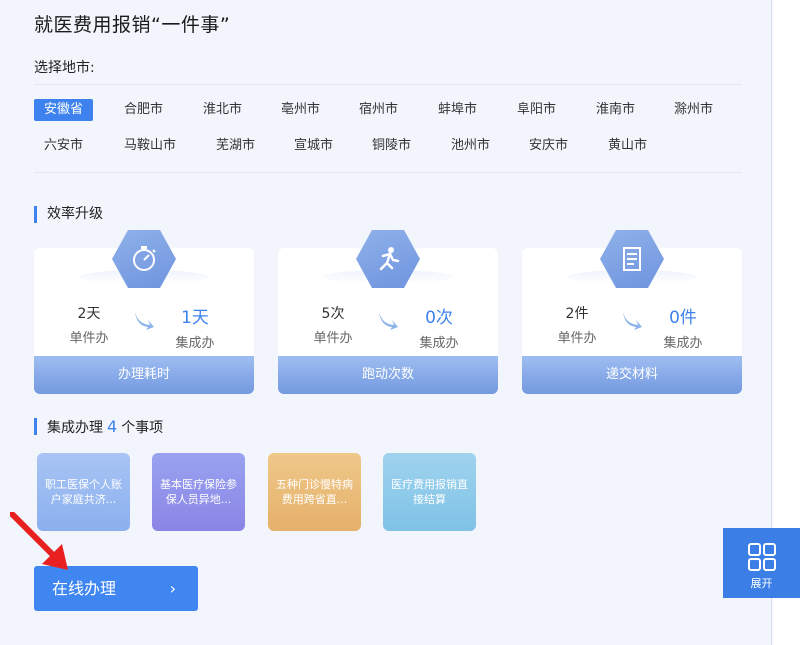 Image resolution: width=800 pixels, height=645 pixels. What do you see at coordinates (577, 324) in the screenshot?
I see `before-stat: 2件 单件办` at bounding box center [577, 324].